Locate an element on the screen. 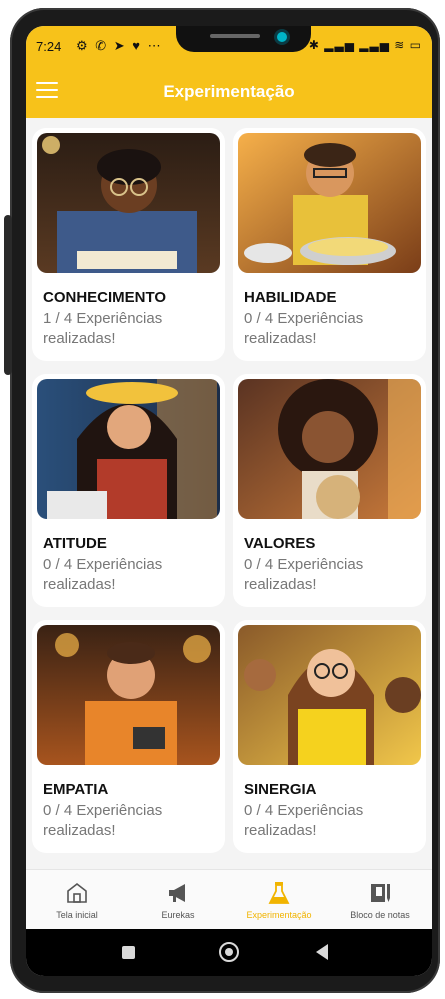  speaker-bar is located at coordinates (235, 36).